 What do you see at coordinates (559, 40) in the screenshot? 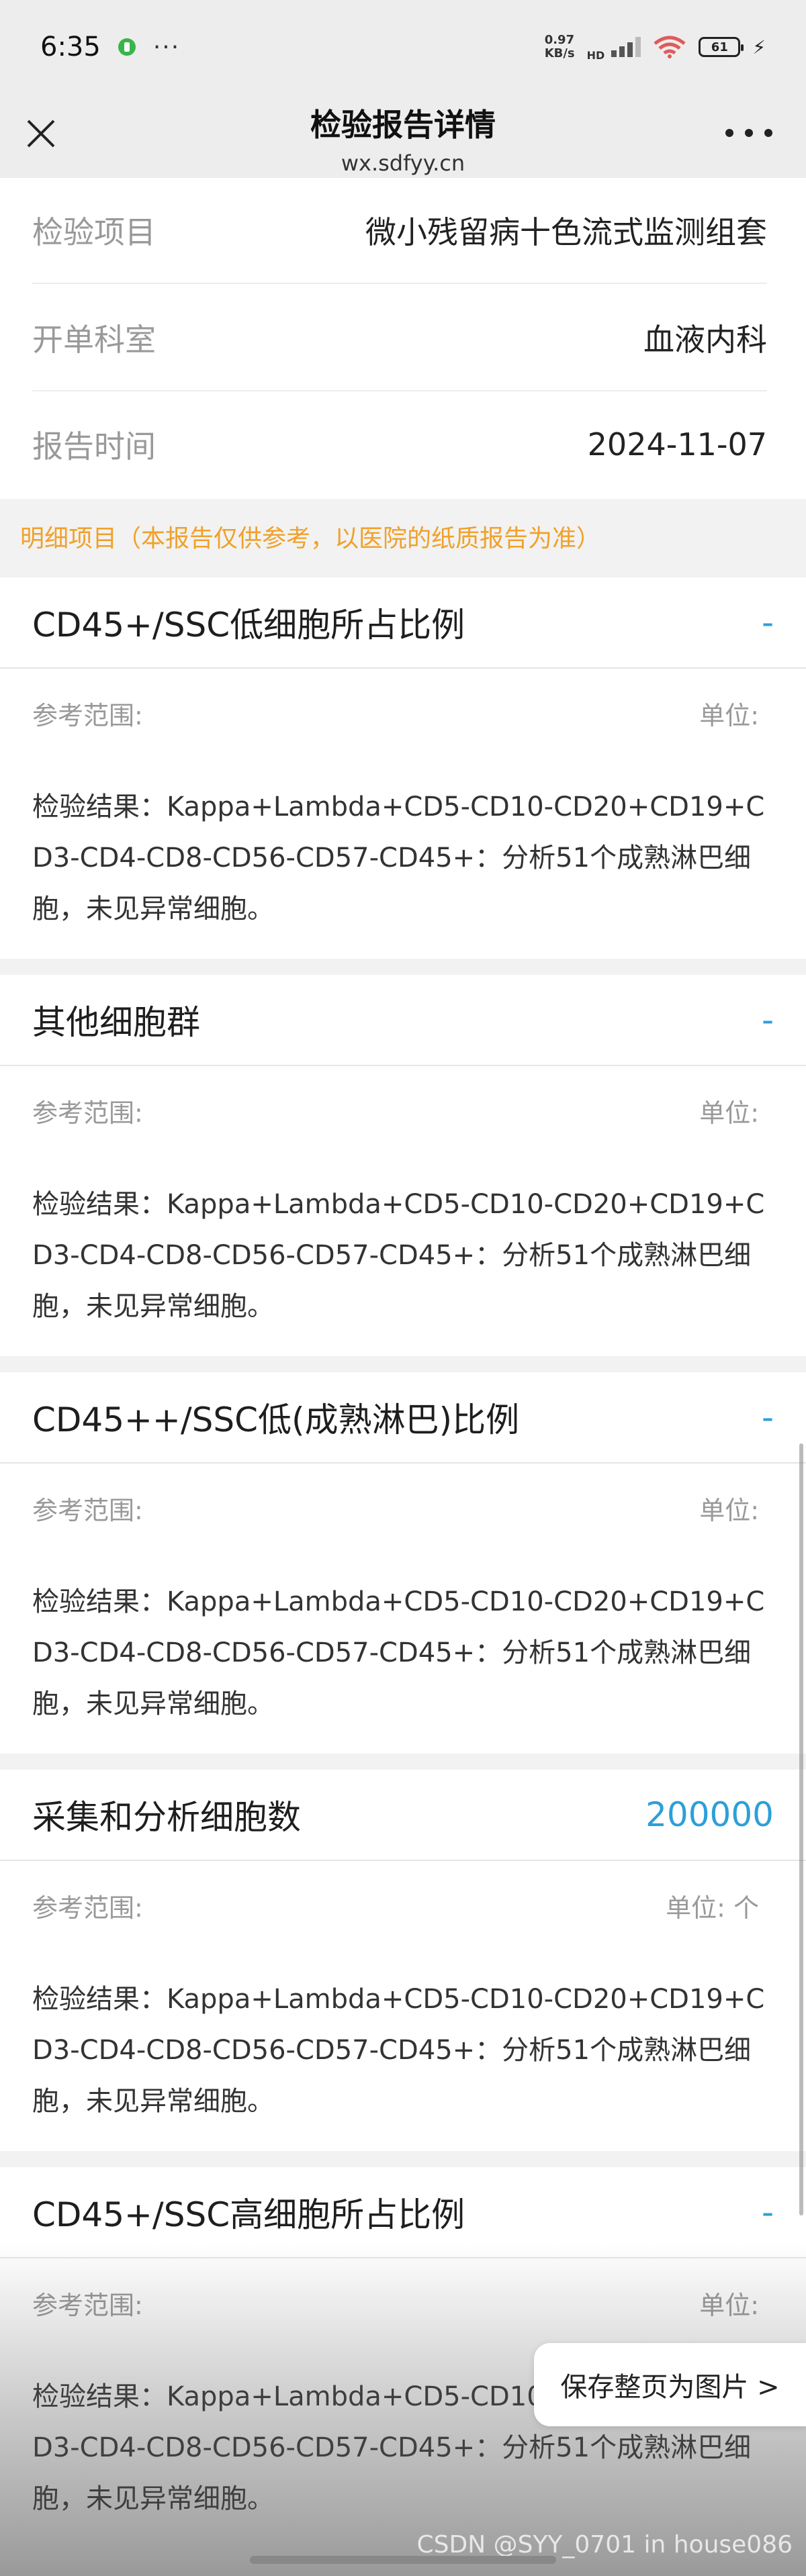
I see `network-speed-value: 0.97` at bounding box center [559, 40].